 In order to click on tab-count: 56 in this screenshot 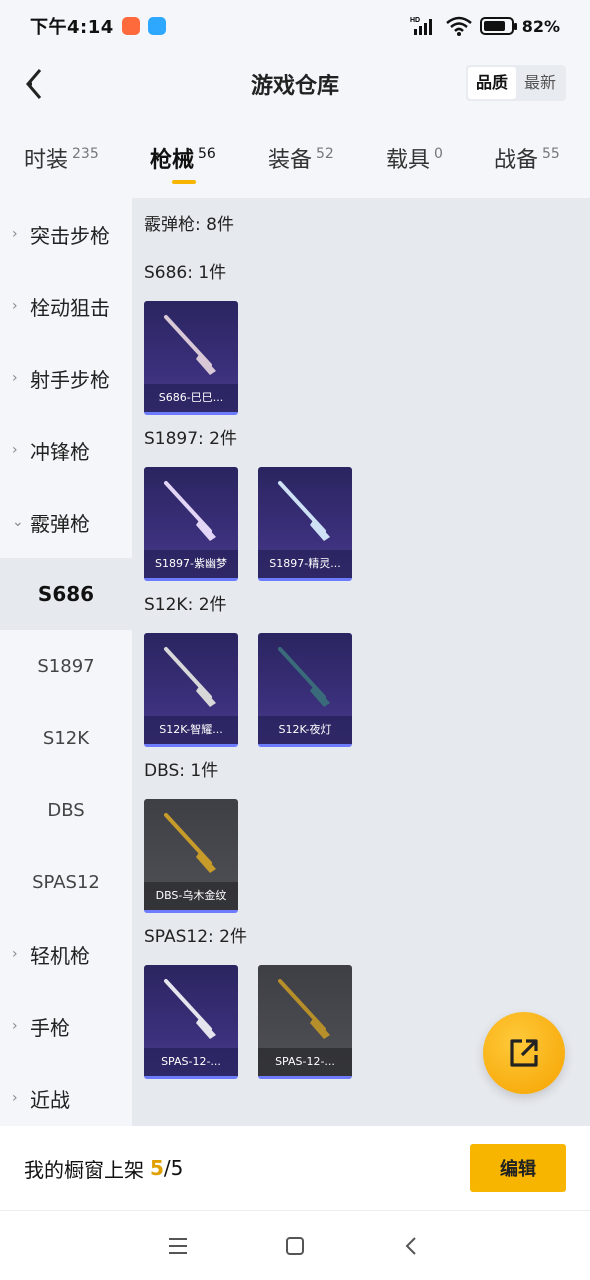, I will do `click(207, 154)`.